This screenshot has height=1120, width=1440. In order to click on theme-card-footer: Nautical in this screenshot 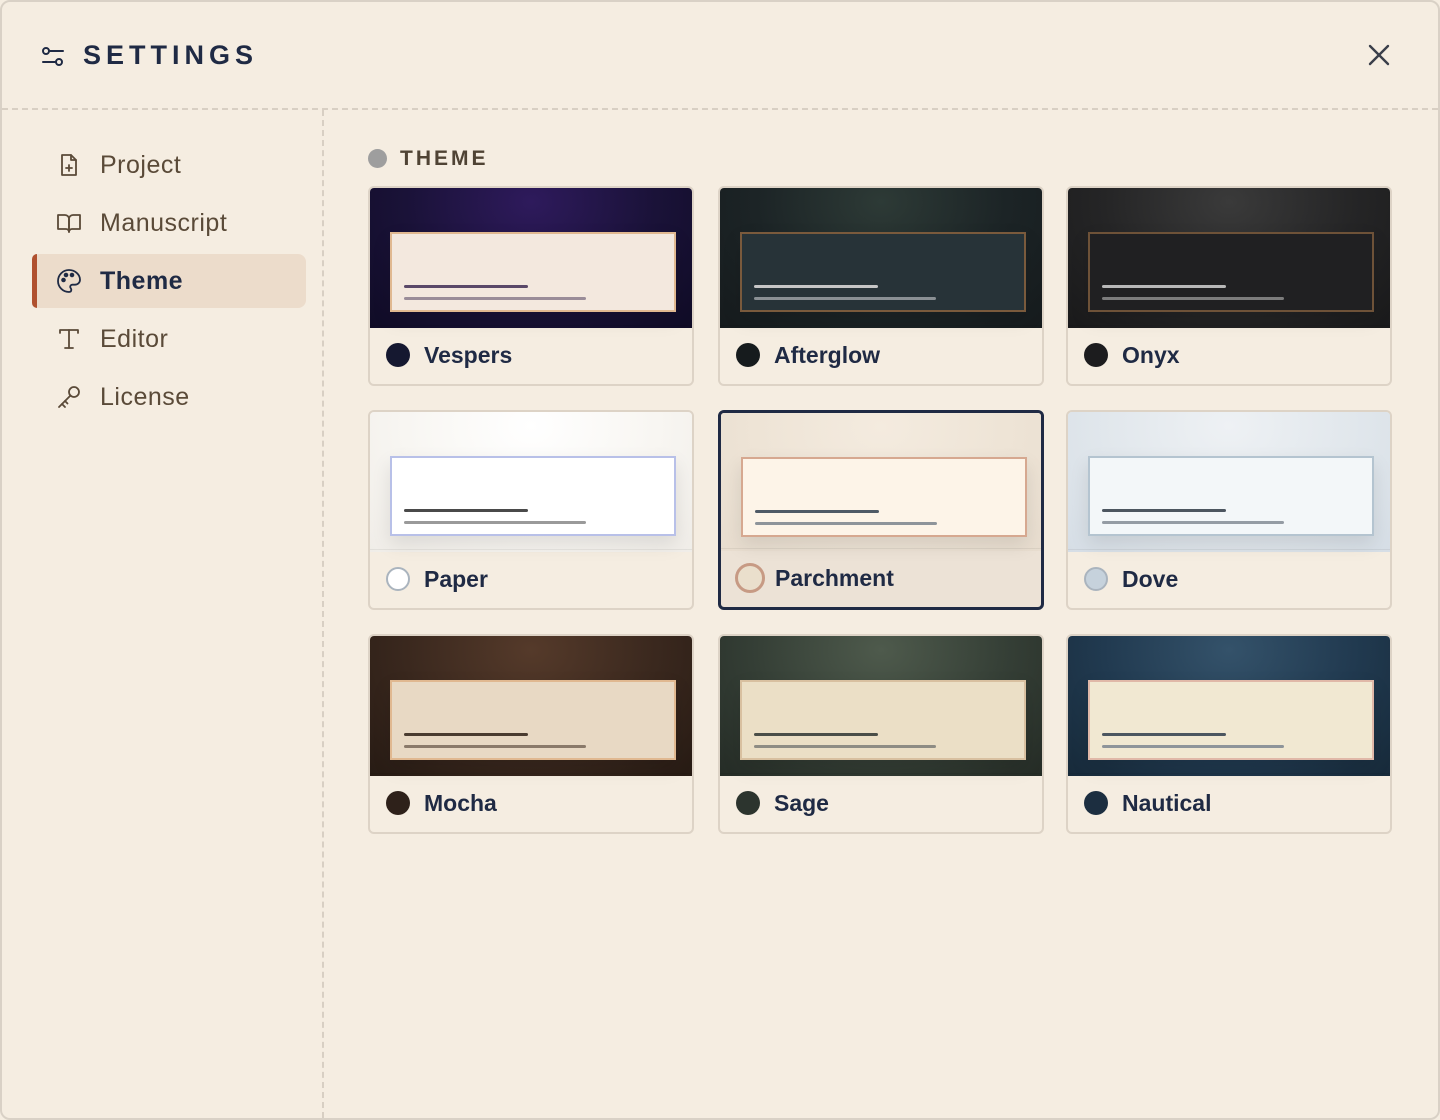, I will do `click(1229, 802)`.